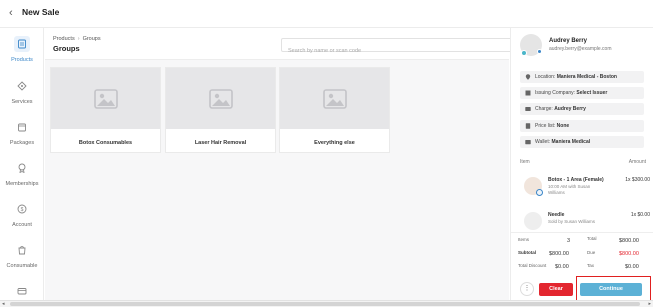  What do you see at coordinates (543, 142) in the screenshot?
I see `wallet-label: Wallet:` at bounding box center [543, 142].